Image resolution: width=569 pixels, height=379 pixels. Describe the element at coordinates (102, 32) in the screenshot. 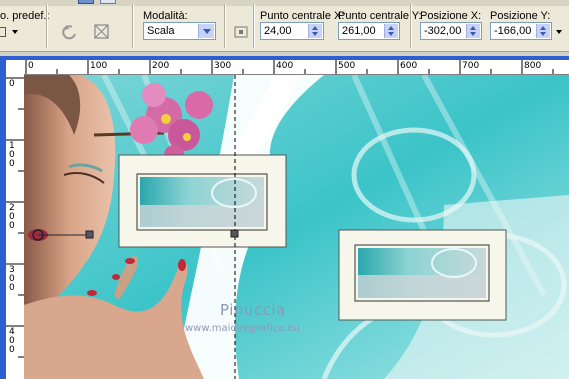

I see `transform-icon` at that location.